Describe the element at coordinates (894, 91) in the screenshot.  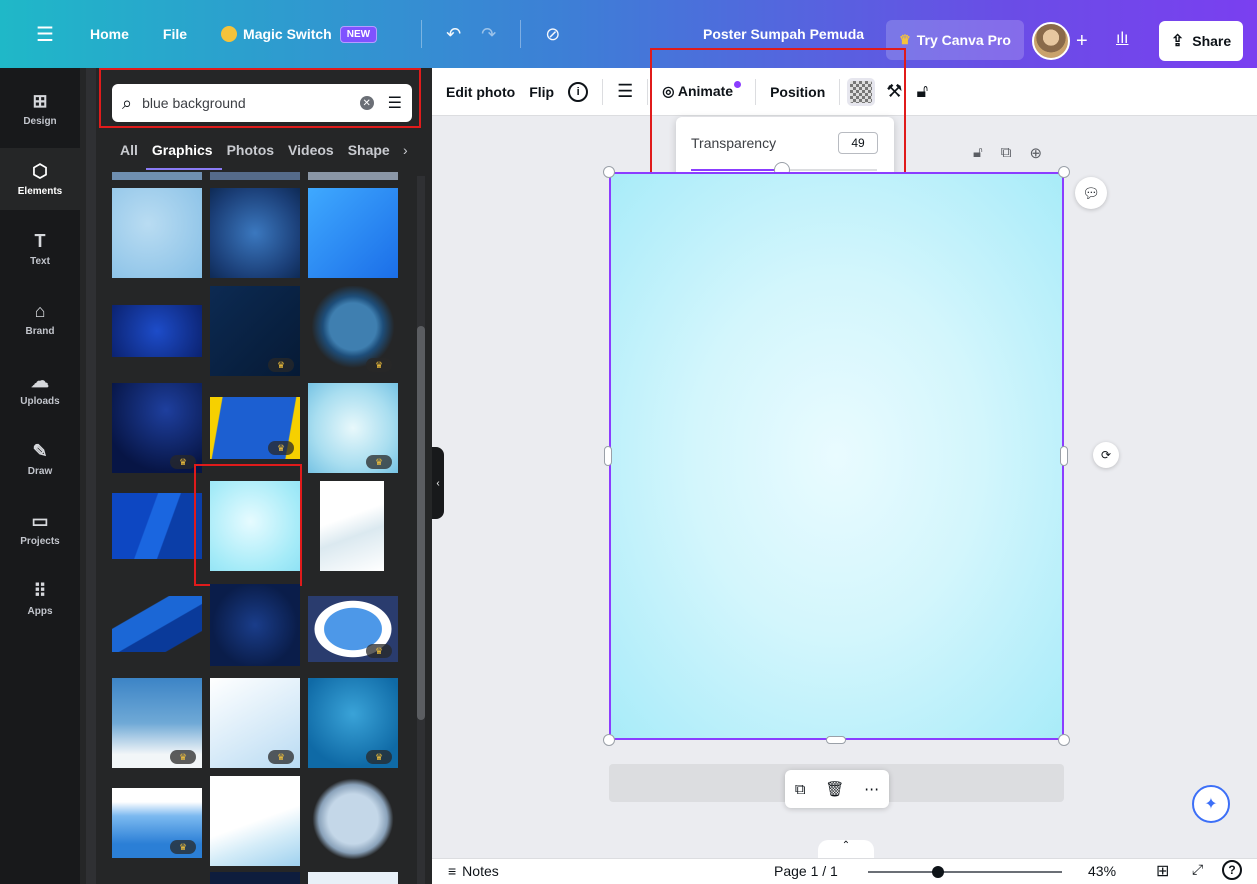
I see `paint-roller-icon: ⚒` at that location.